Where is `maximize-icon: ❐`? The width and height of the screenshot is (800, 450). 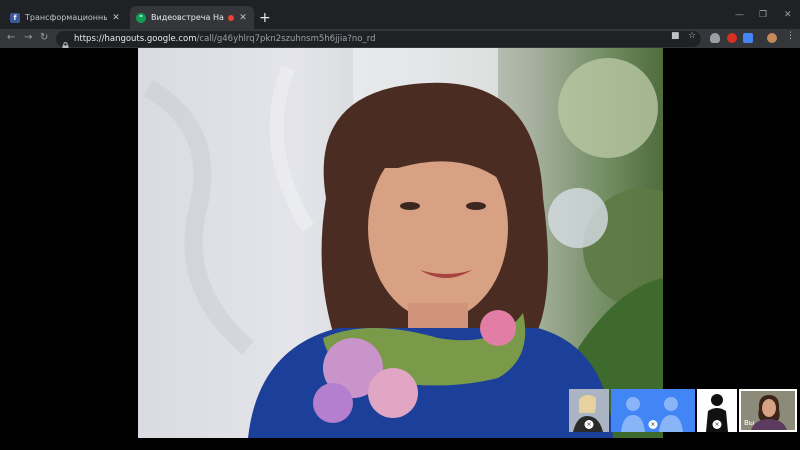
maximize-icon: ❐ is located at coordinates (763, 15).